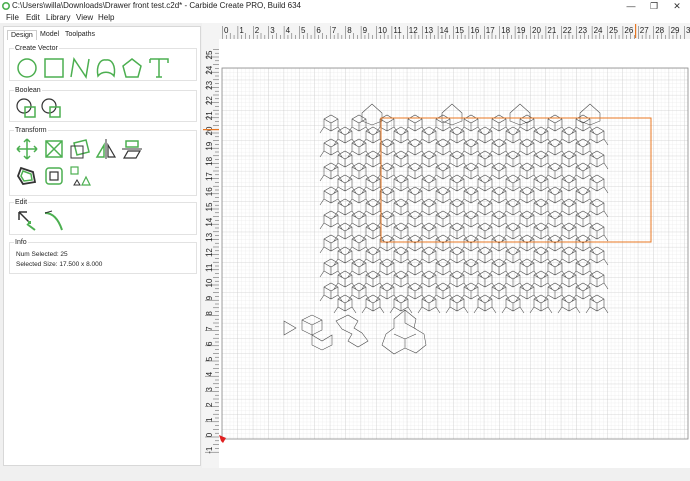  Describe the element at coordinates (21, 202) in the screenshot. I see `edit-title: Edit` at that location.